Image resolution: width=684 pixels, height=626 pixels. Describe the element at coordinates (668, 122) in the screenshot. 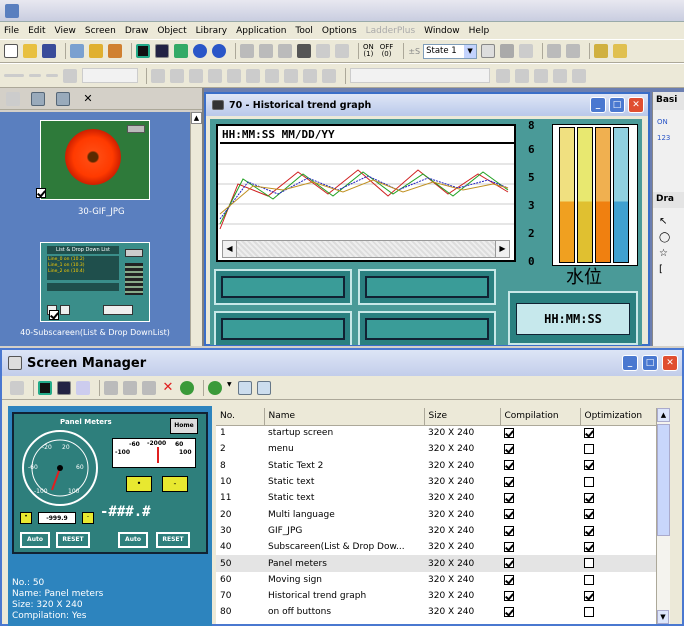

I see `object-on: ON` at that location.